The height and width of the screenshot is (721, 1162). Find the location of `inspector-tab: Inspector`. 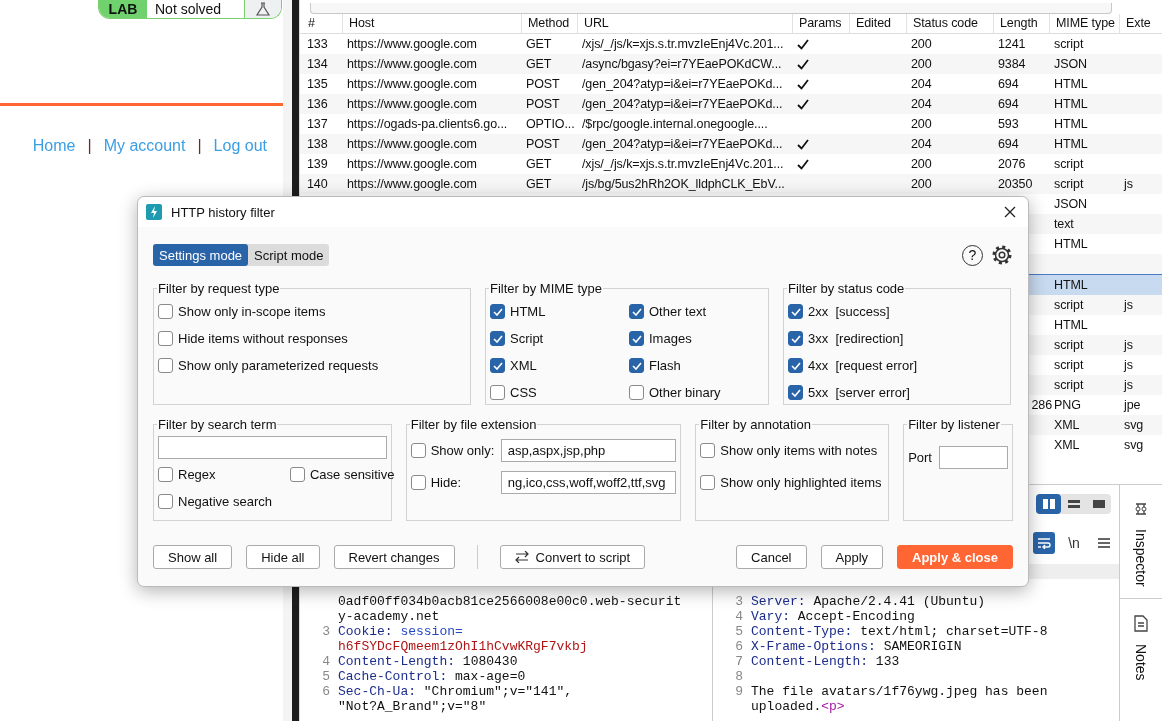

inspector-tab: Inspector is located at coordinates (1141, 542).